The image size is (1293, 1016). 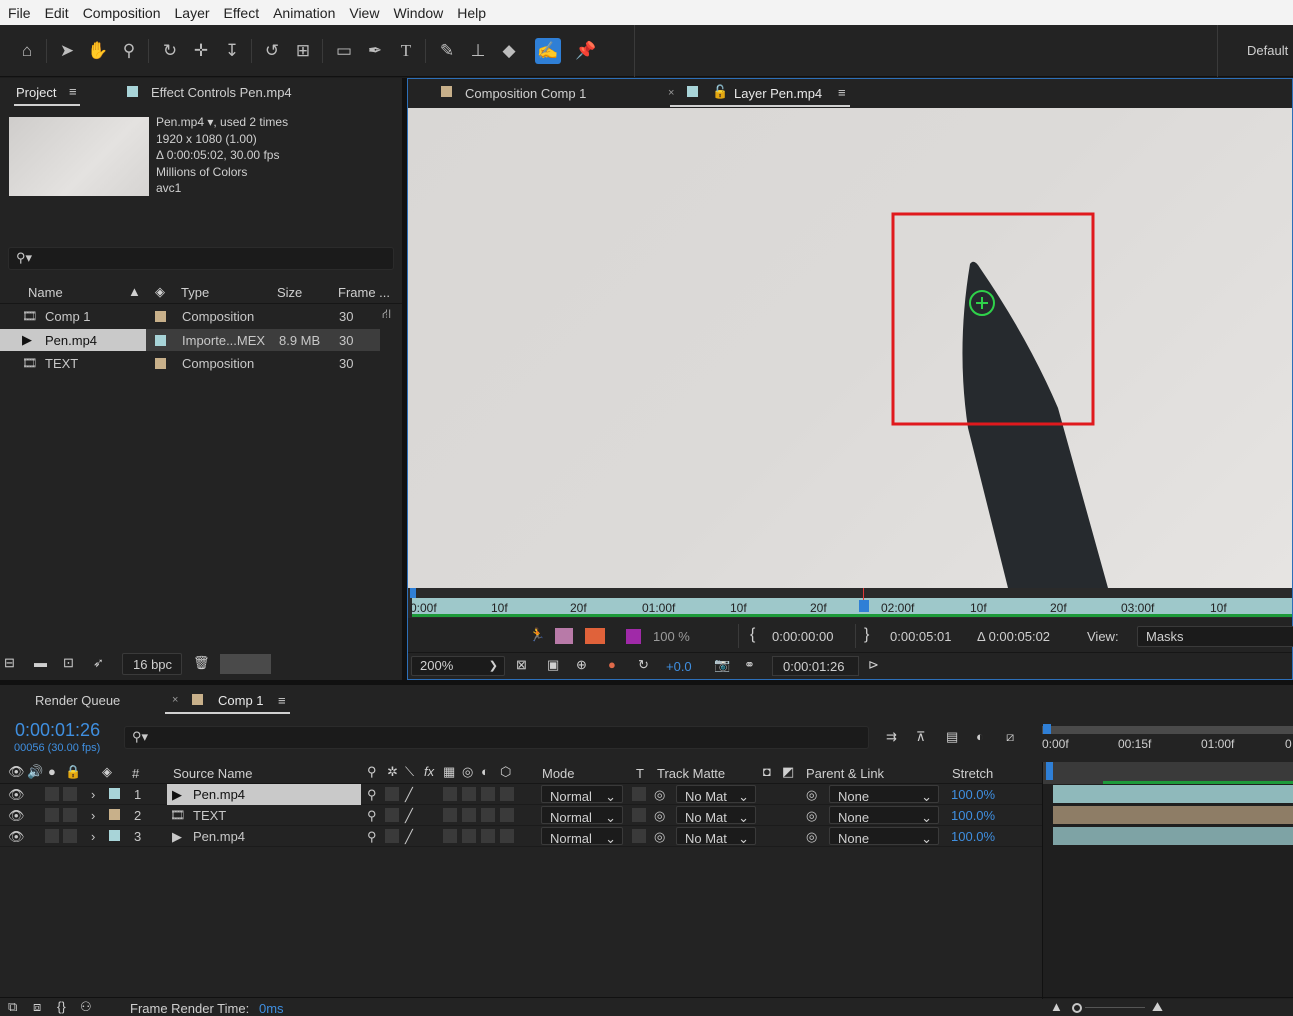 I want to click on shy-layers-icon: ▤, so click(x=952, y=737).